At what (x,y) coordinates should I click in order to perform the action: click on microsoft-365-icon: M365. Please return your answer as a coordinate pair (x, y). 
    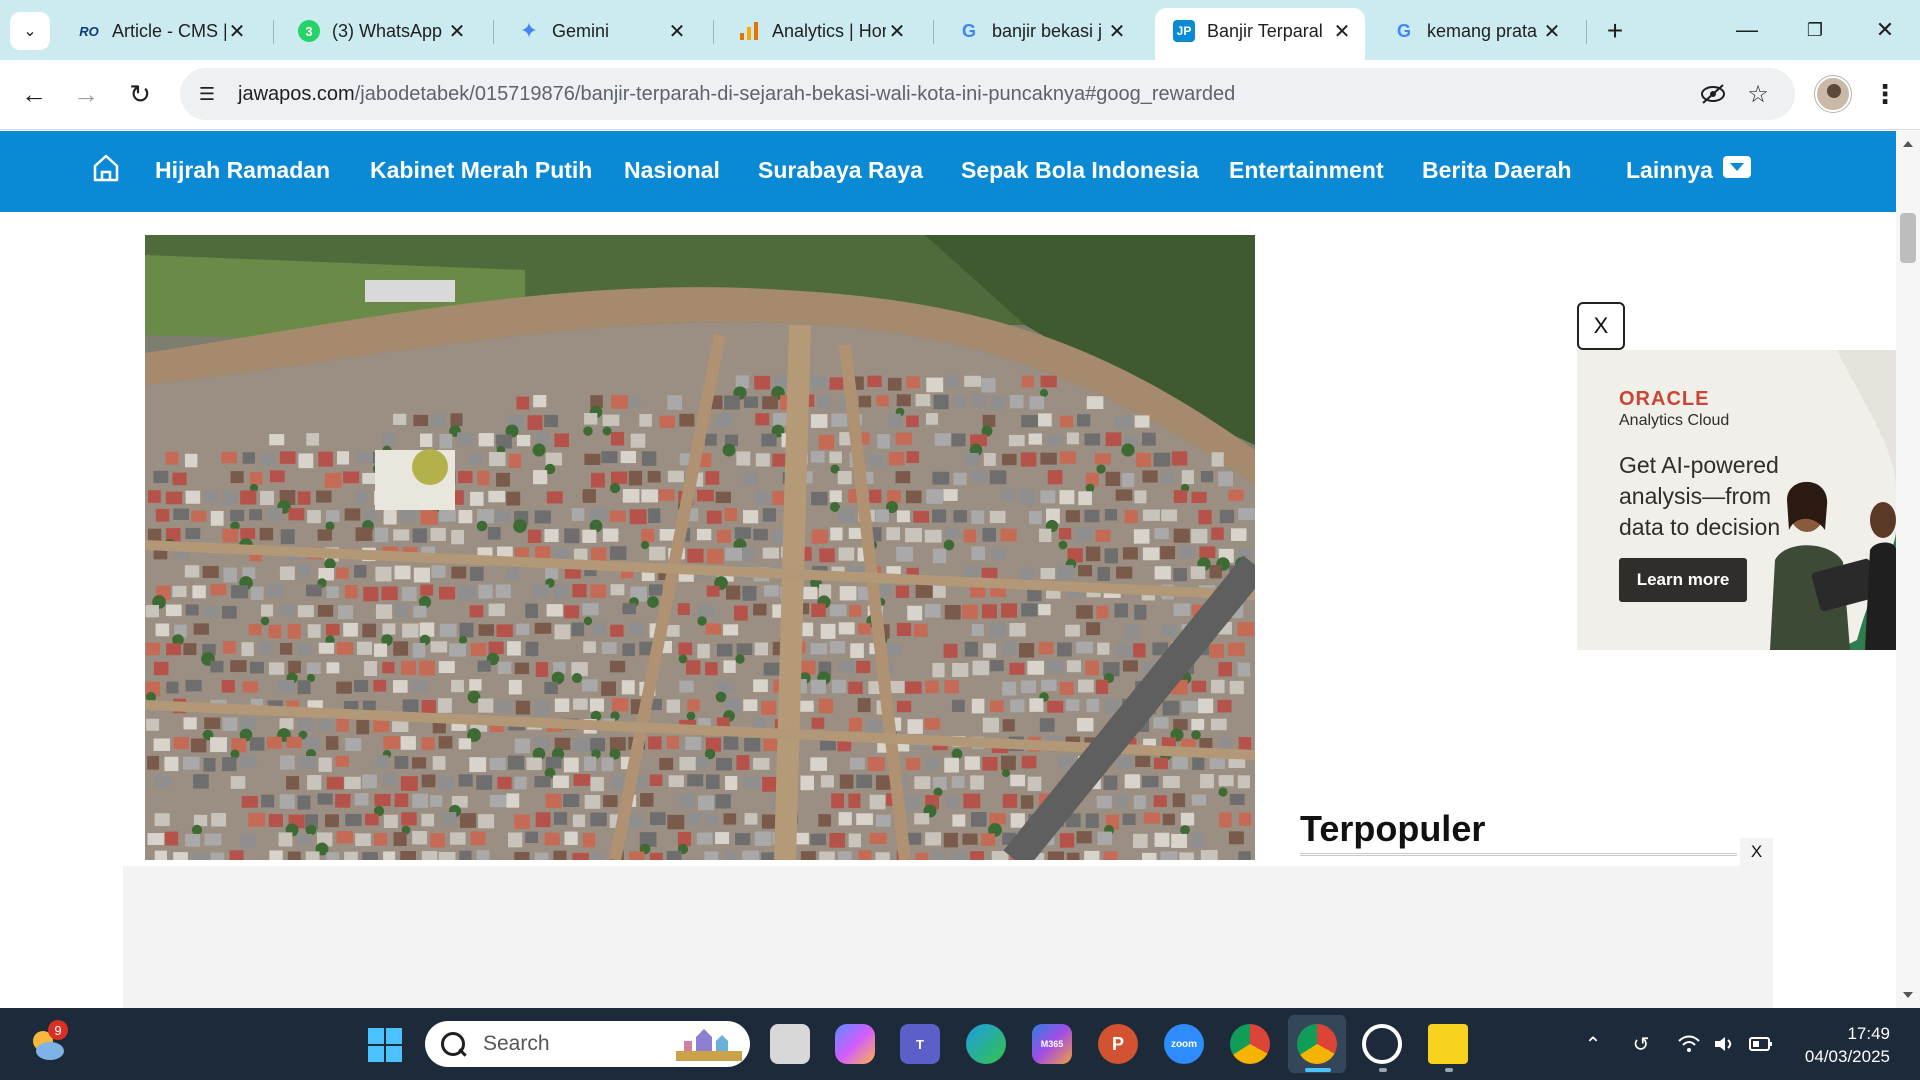
    Looking at the image, I should click on (1052, 1044).